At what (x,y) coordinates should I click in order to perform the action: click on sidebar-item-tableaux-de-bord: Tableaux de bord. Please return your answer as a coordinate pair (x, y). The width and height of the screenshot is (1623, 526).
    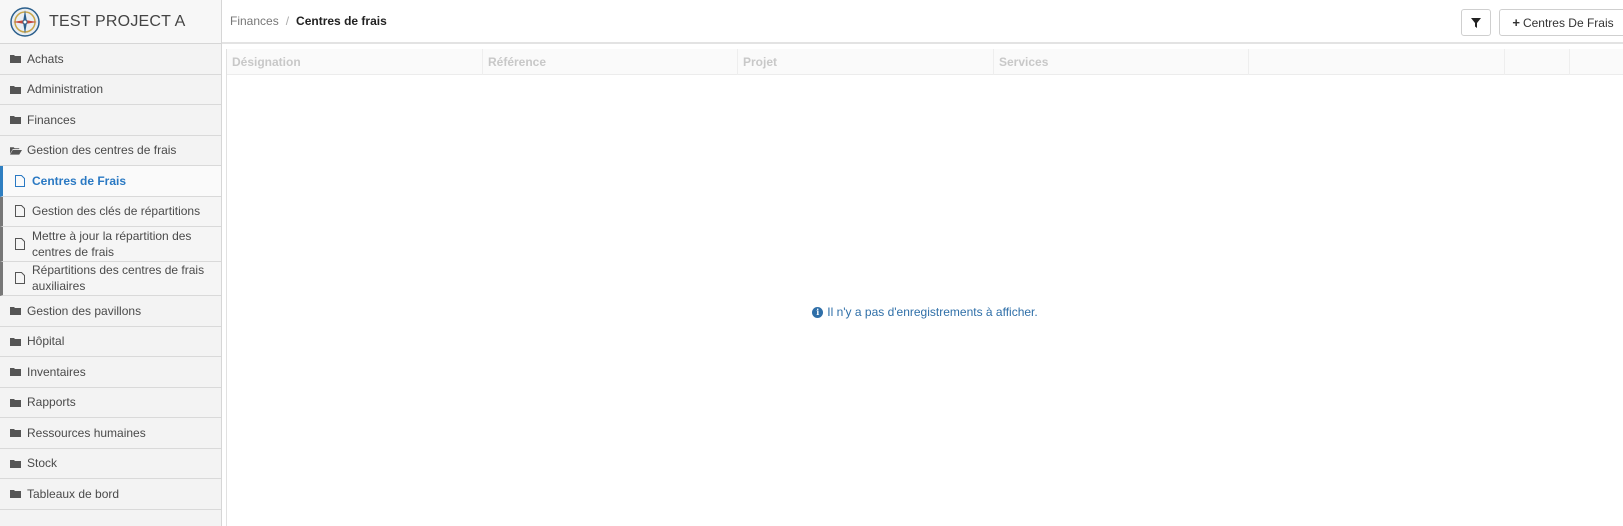
    Looking at the image, I should click on (110, 494).